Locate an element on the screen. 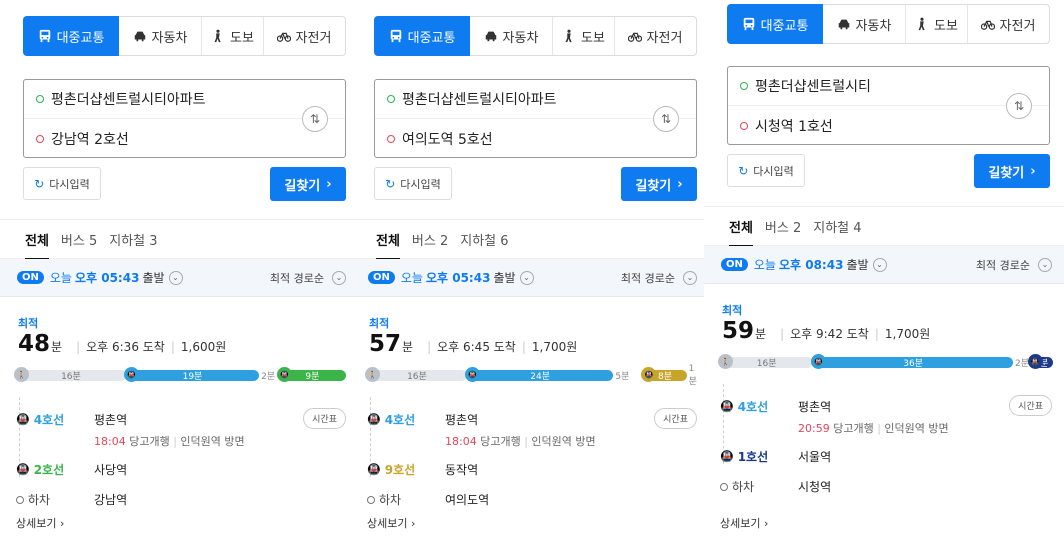 The height and width of the screenshot is (537, 1064). origin-text: 평촌더샵센트럴시티아파트 is located at coordinates (479, 100).